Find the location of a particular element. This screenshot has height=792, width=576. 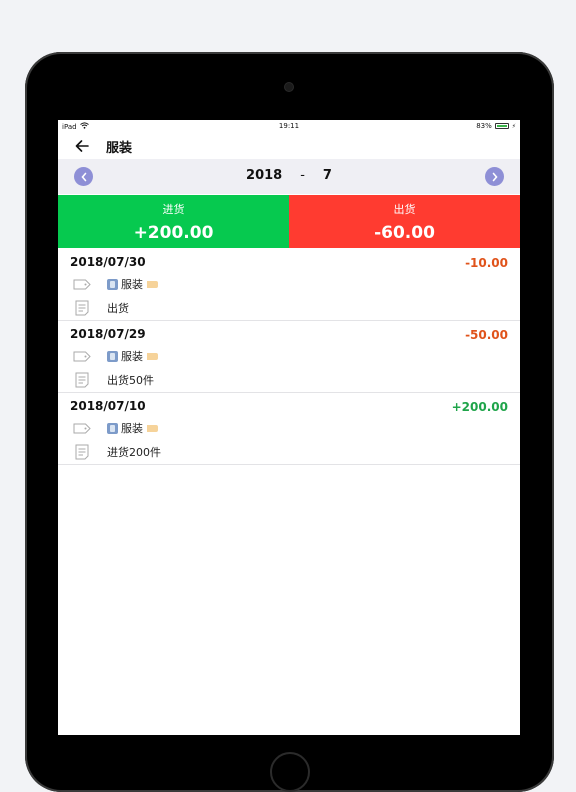

record-date: 2018/07/30 is located at coordinates (108, 262).